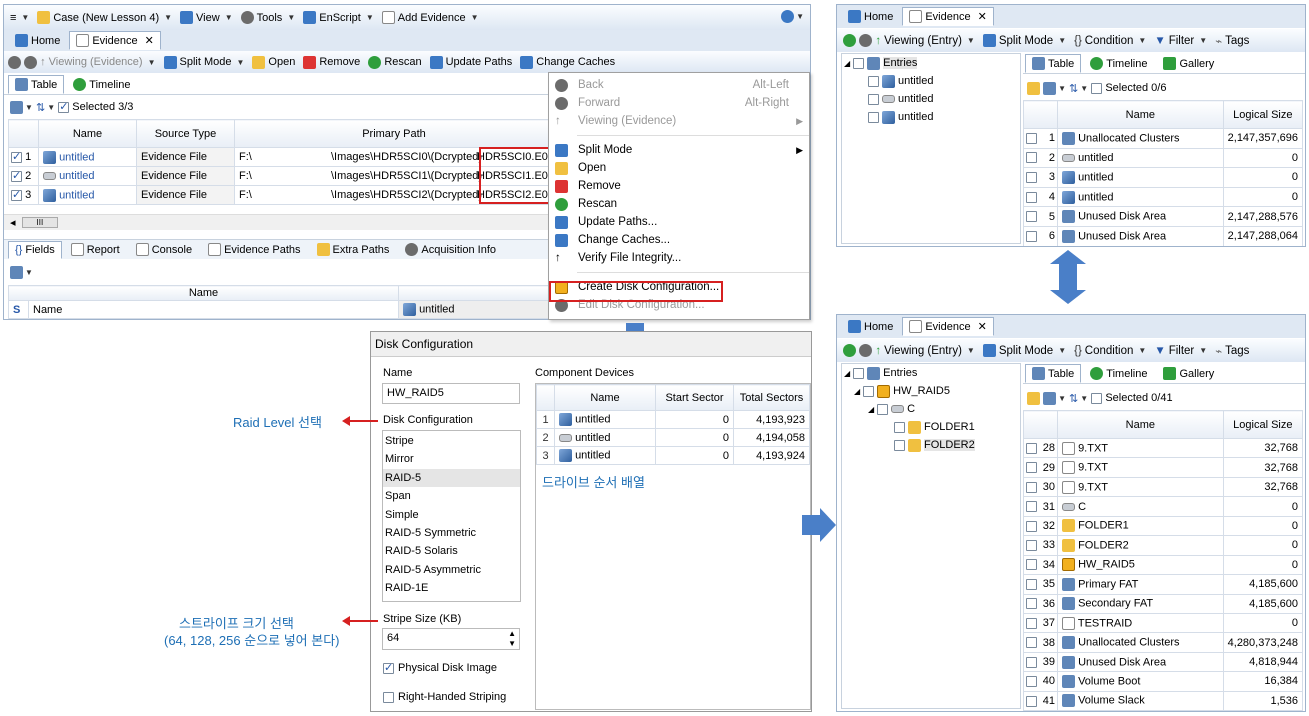 This screenshot has width=1309, height=716. I want to click on comp-col-name: Name, so click(605, 397).